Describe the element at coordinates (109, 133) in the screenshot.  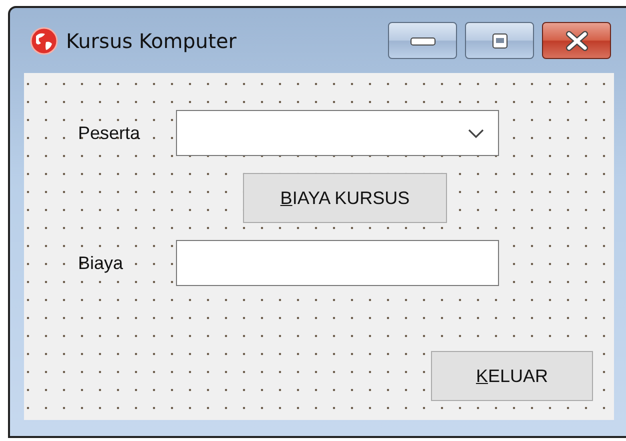
I see `field-label: Peserta` at that location.